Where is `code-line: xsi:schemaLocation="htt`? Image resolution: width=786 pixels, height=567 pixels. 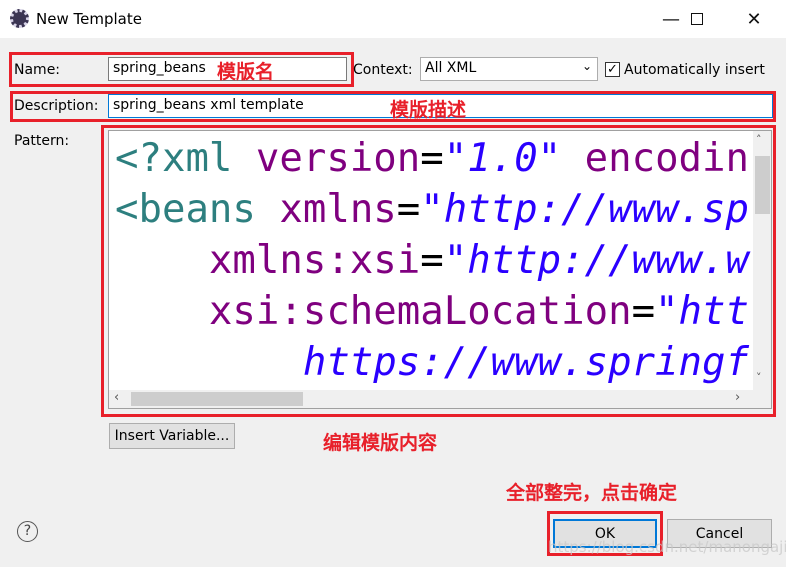
code-line: xsi:schemaLocation="htt is located at coordinates (432, 311).